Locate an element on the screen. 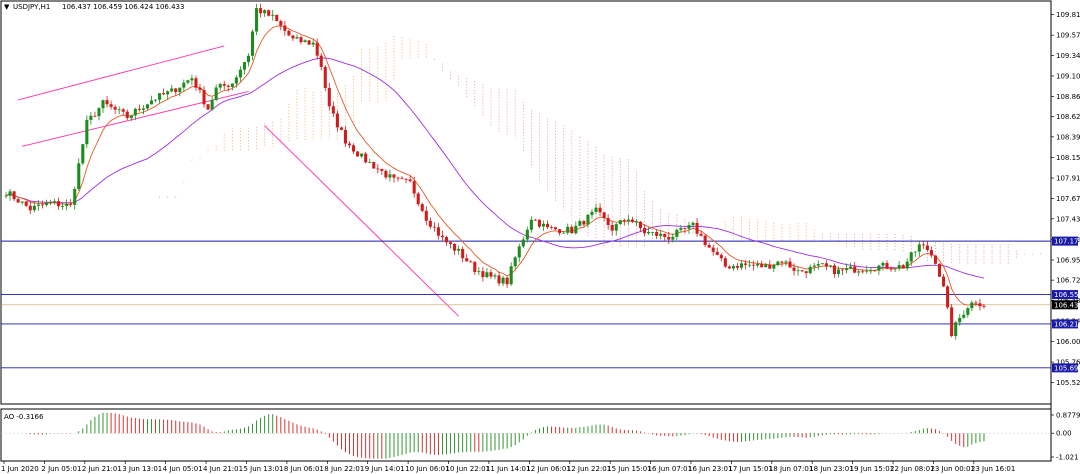 Image resolution: width=1080 pixels, height=474 pixels. price-tick-label: 108.860 is located at coordinates (1068, 97).